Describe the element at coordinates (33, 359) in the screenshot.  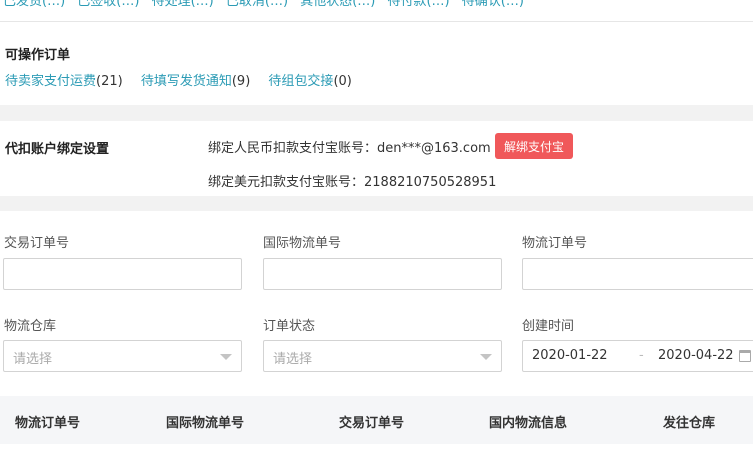
I see `warehouse-placeholder: 请选择` at that location.